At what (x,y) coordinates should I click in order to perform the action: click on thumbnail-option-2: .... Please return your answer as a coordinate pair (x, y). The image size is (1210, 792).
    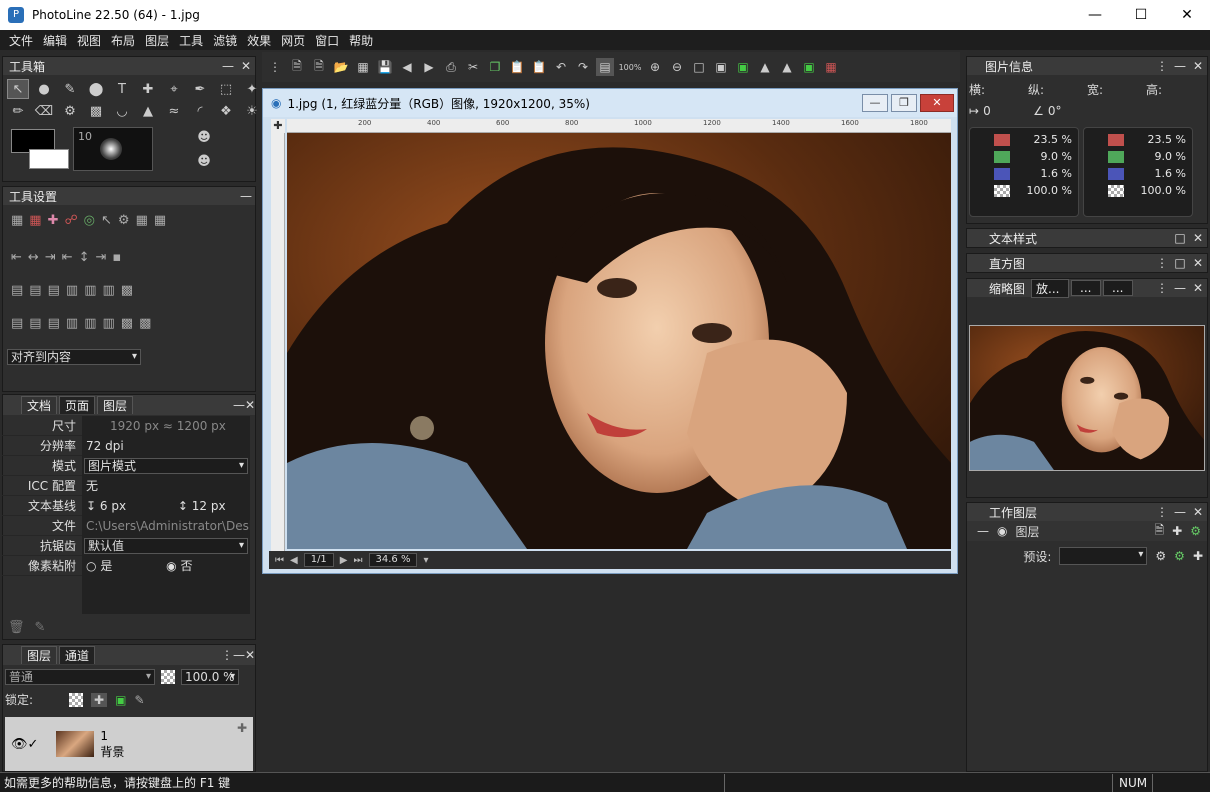
    Looking at the image, I should click on (1118, 288).